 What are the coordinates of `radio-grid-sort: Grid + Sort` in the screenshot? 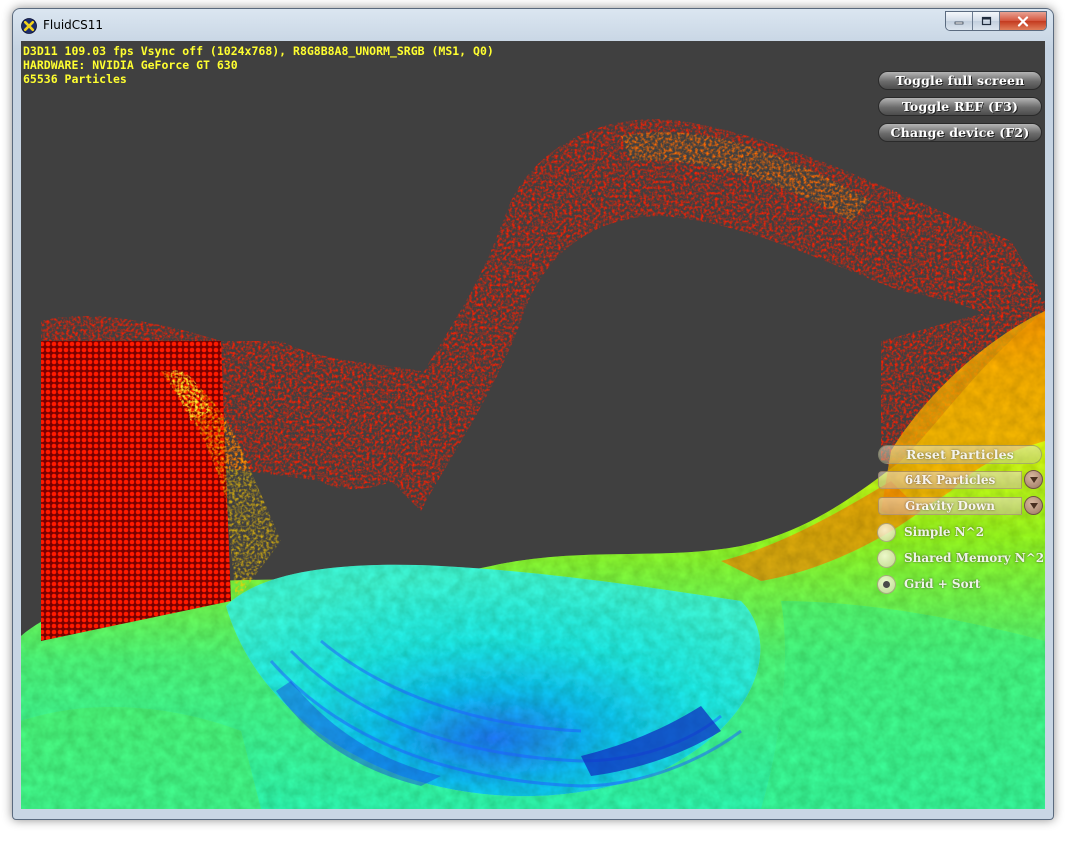 It's located at (928, 584).